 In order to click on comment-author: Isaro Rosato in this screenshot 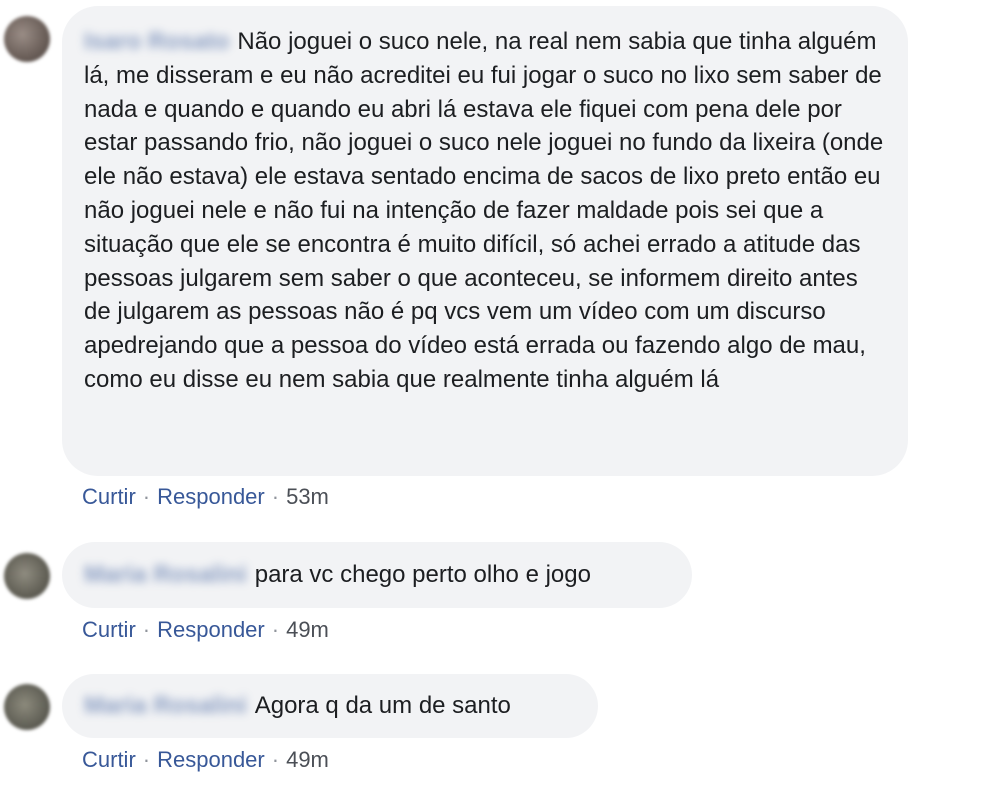, I will do `click(156, 42)`.